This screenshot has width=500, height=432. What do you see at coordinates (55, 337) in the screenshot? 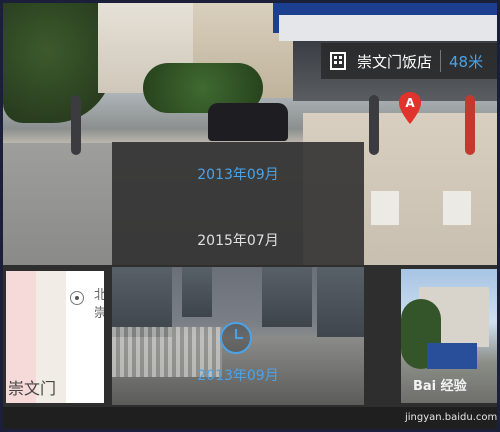
I see `map-thumbnail: 北崇 崇文门` at bounding box center [55, 337].